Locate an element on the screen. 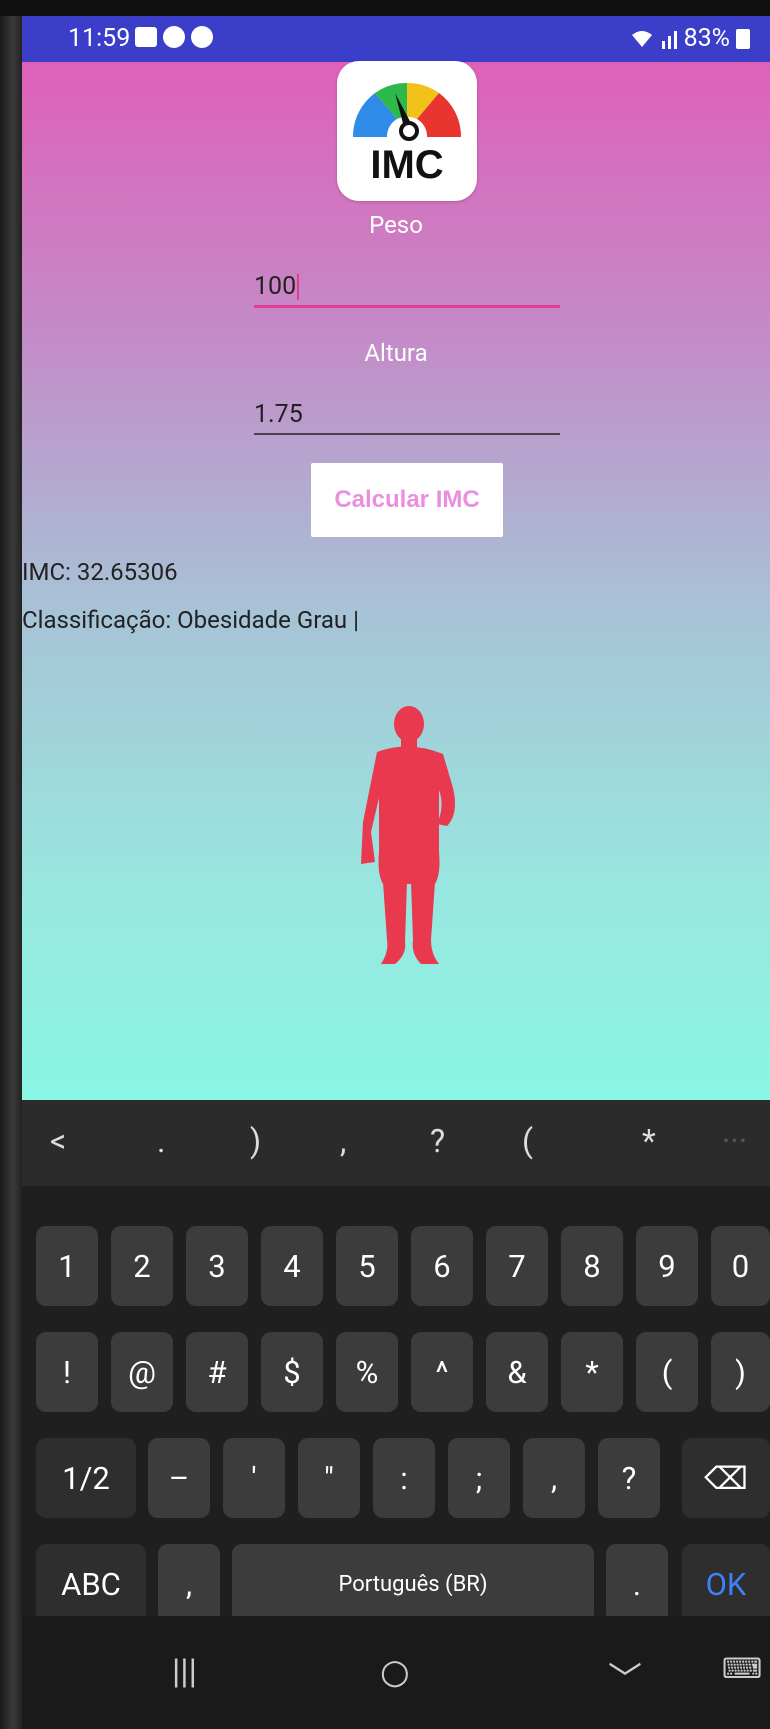 The width and height of the screenshot is (770, 1729). suggestion-question: ? is located at coordinates (437, 1141).